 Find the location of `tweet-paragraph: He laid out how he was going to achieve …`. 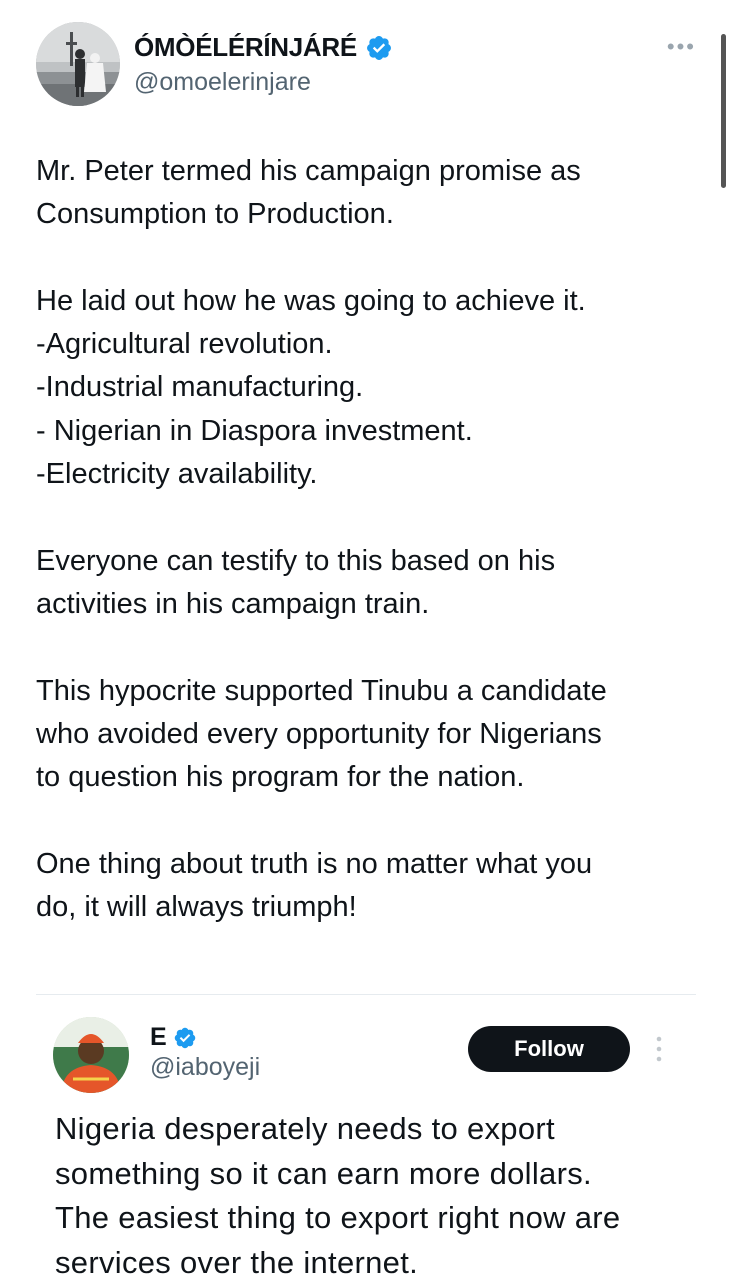

tweet-paragraph: He laid out how he was going to achieve … is located at coordinates (311, 387).